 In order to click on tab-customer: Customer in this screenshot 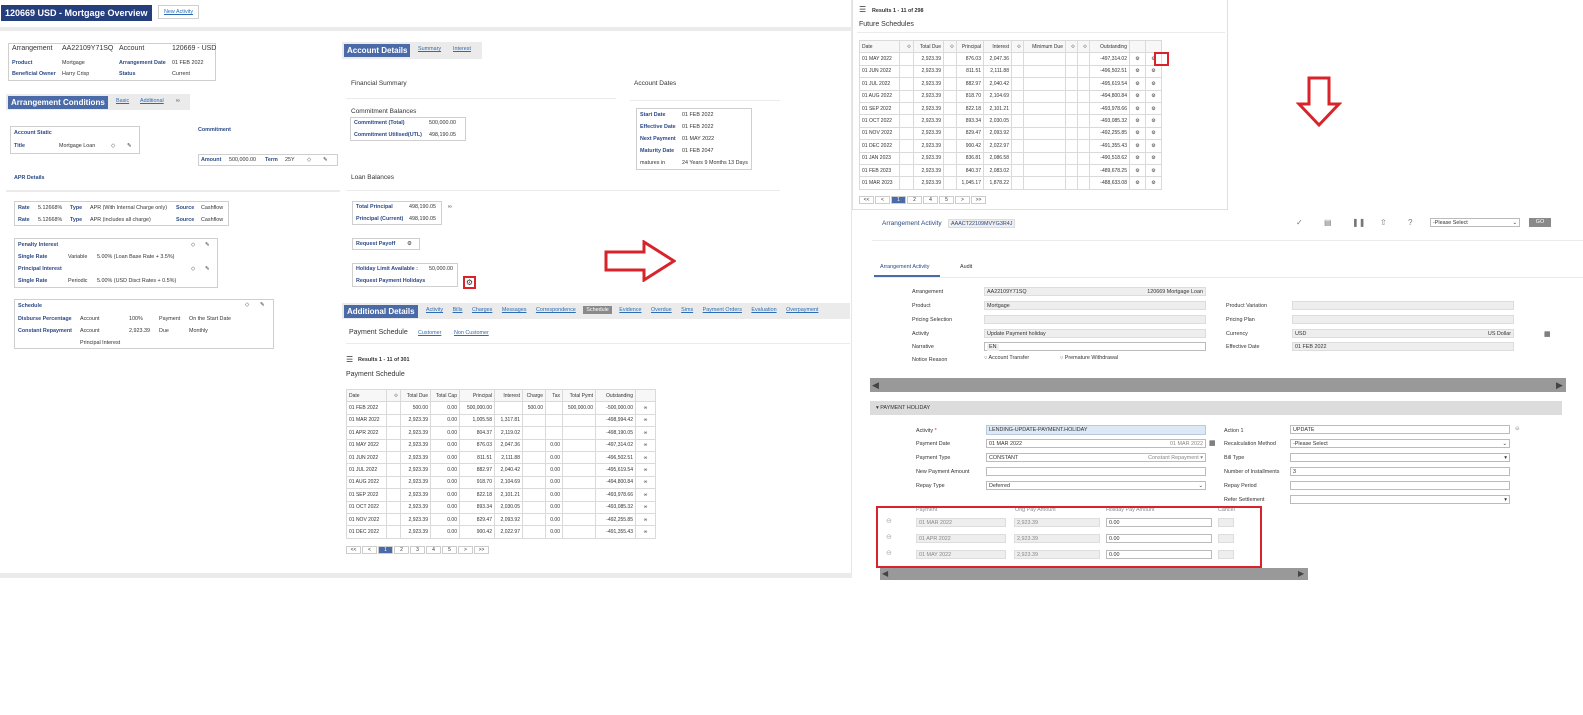, I will do `click(429, 333)`.